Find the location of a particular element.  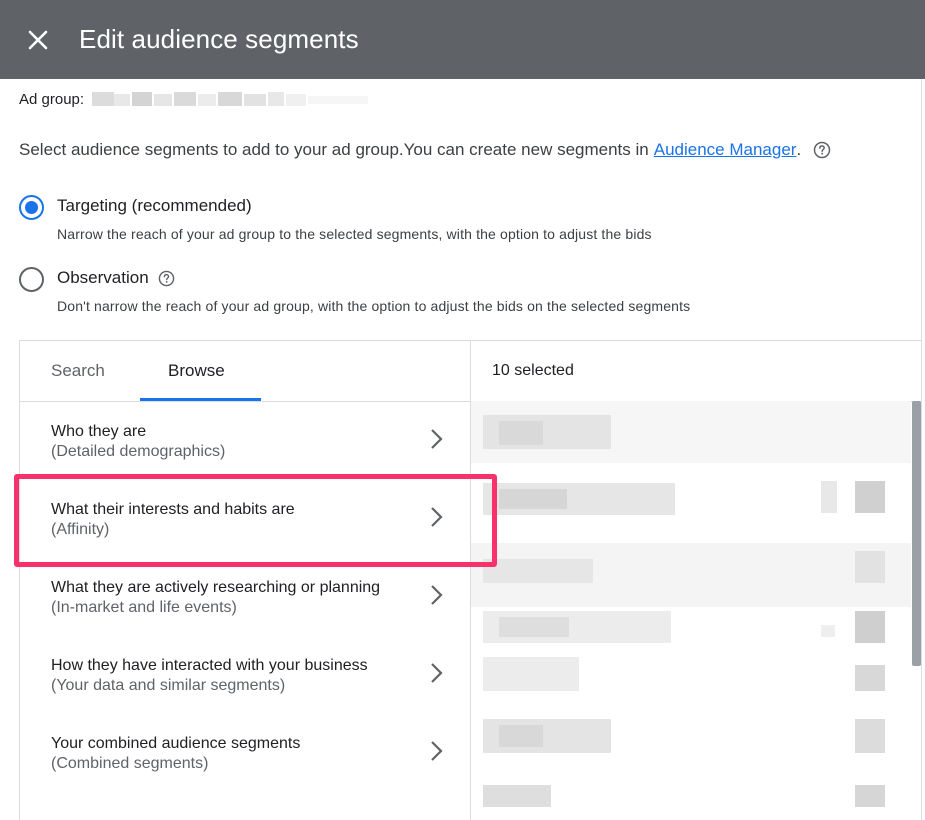

observation-label: Observation is located at coordinates (373, 278).